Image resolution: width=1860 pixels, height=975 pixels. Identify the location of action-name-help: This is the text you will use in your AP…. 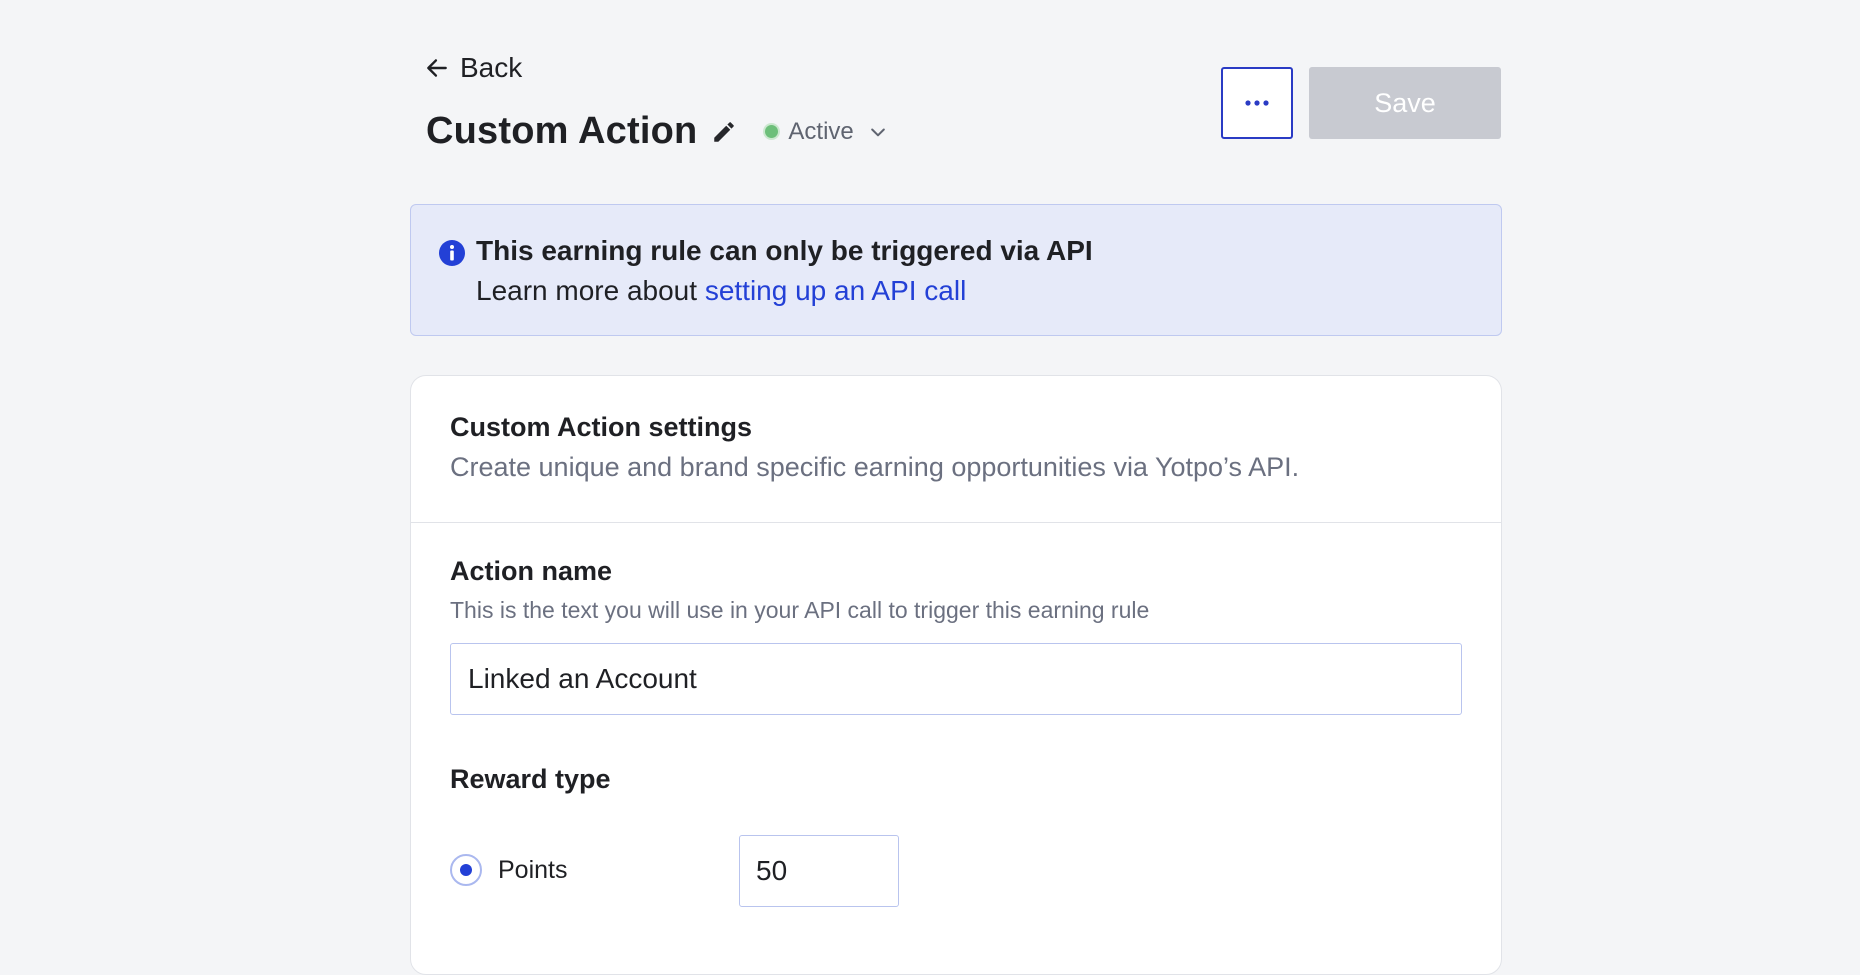
(800, 610).